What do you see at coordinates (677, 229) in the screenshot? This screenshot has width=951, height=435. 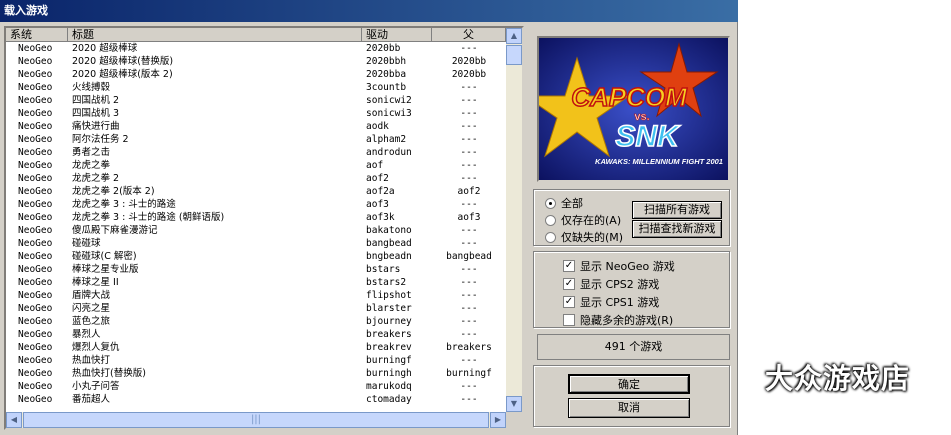 I see `scan-new-games-button: 扫描查找新游戏` at bounding box center [677, 229].